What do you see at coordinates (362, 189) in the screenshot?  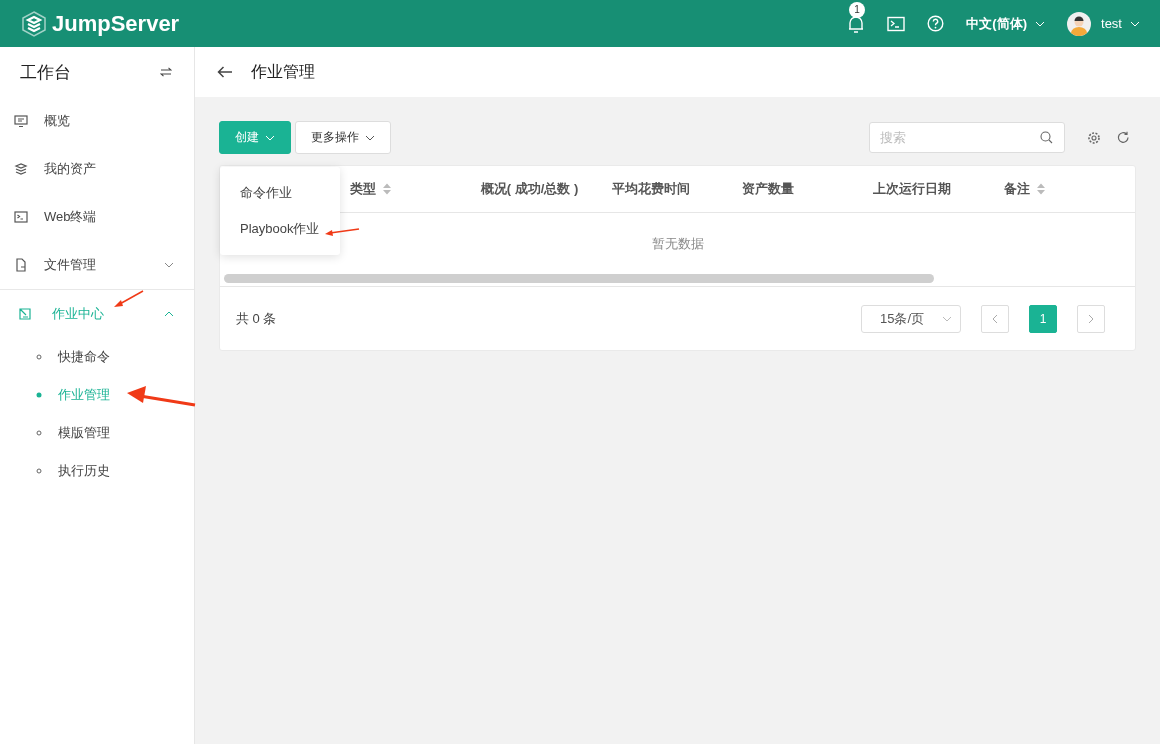 I see `column-header: 类型` at bounding box center [362, 189].